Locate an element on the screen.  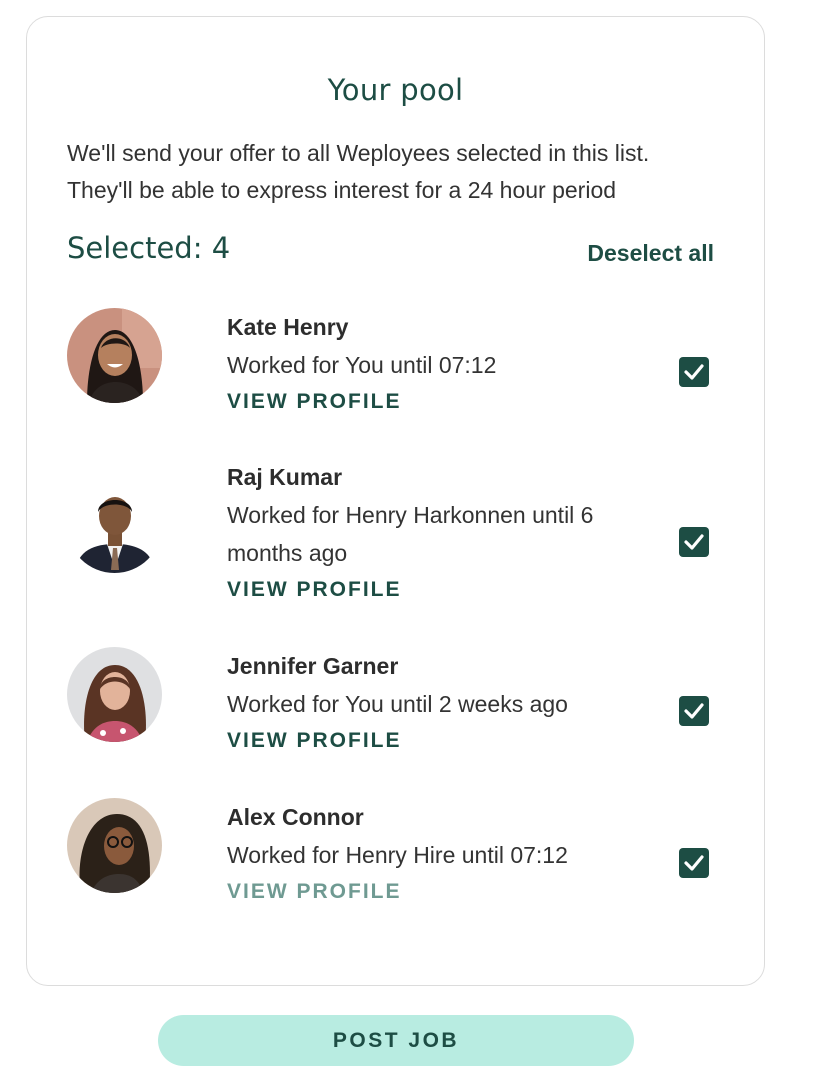
person-history: Worked for You until 07:12 is located at coordinates (362, 365).